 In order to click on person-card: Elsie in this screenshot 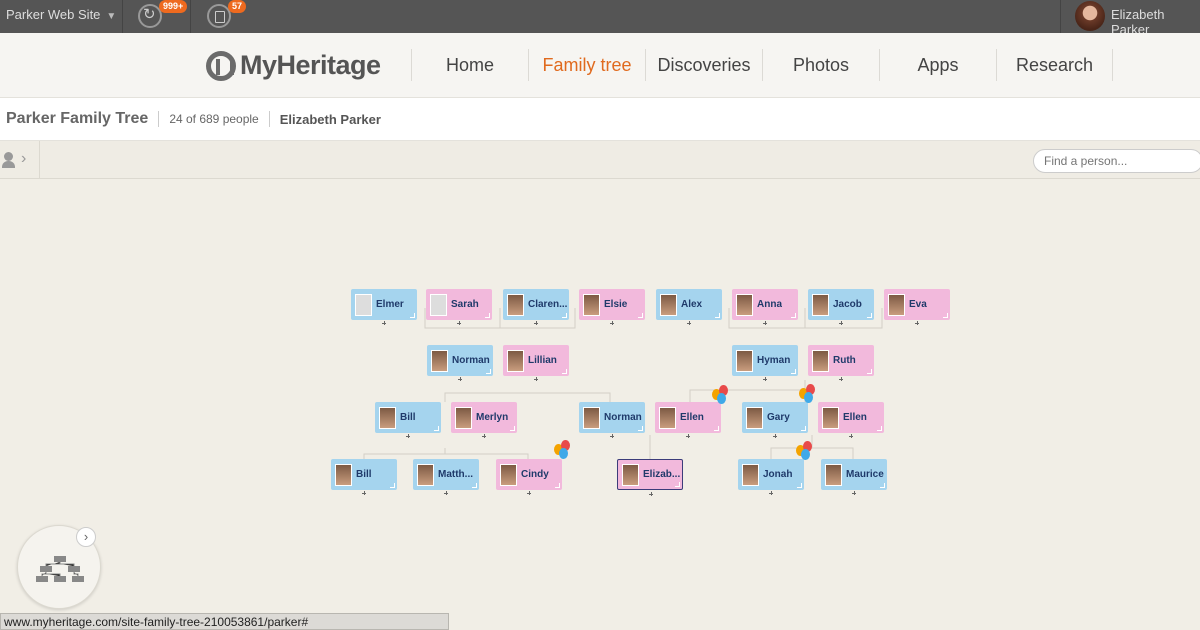, I will do `click(612, 307)`.